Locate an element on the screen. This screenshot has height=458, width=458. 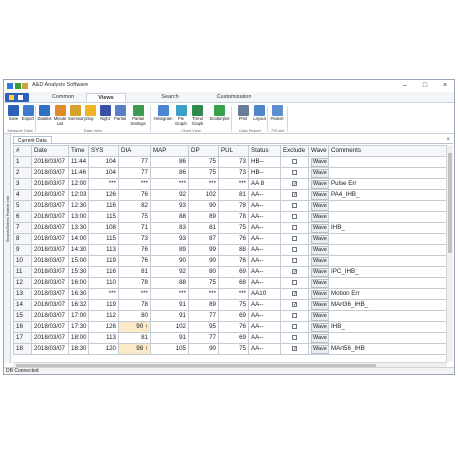
table-row: 1 2018/03/07 11:44 104 77 86 75 73 HB-- Wave is located at coordinates (230, 161).